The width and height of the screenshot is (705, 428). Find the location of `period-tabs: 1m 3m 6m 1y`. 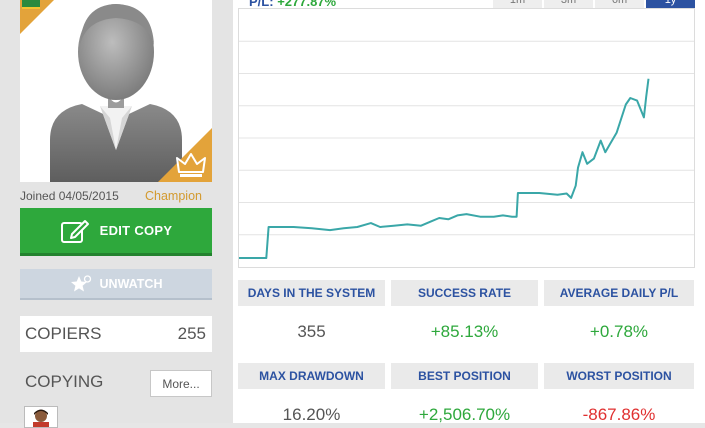

period-tabs: 1m 3m 6m 1y is located at coordinates (594, 4).